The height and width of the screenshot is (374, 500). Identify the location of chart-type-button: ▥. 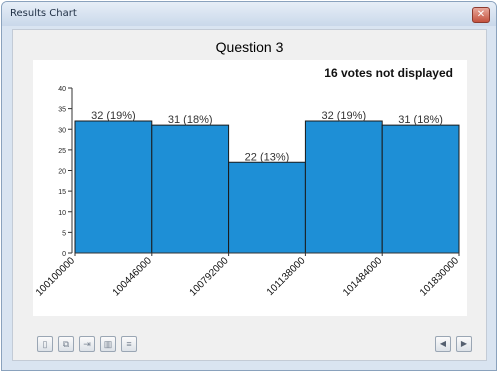
(108, 344).